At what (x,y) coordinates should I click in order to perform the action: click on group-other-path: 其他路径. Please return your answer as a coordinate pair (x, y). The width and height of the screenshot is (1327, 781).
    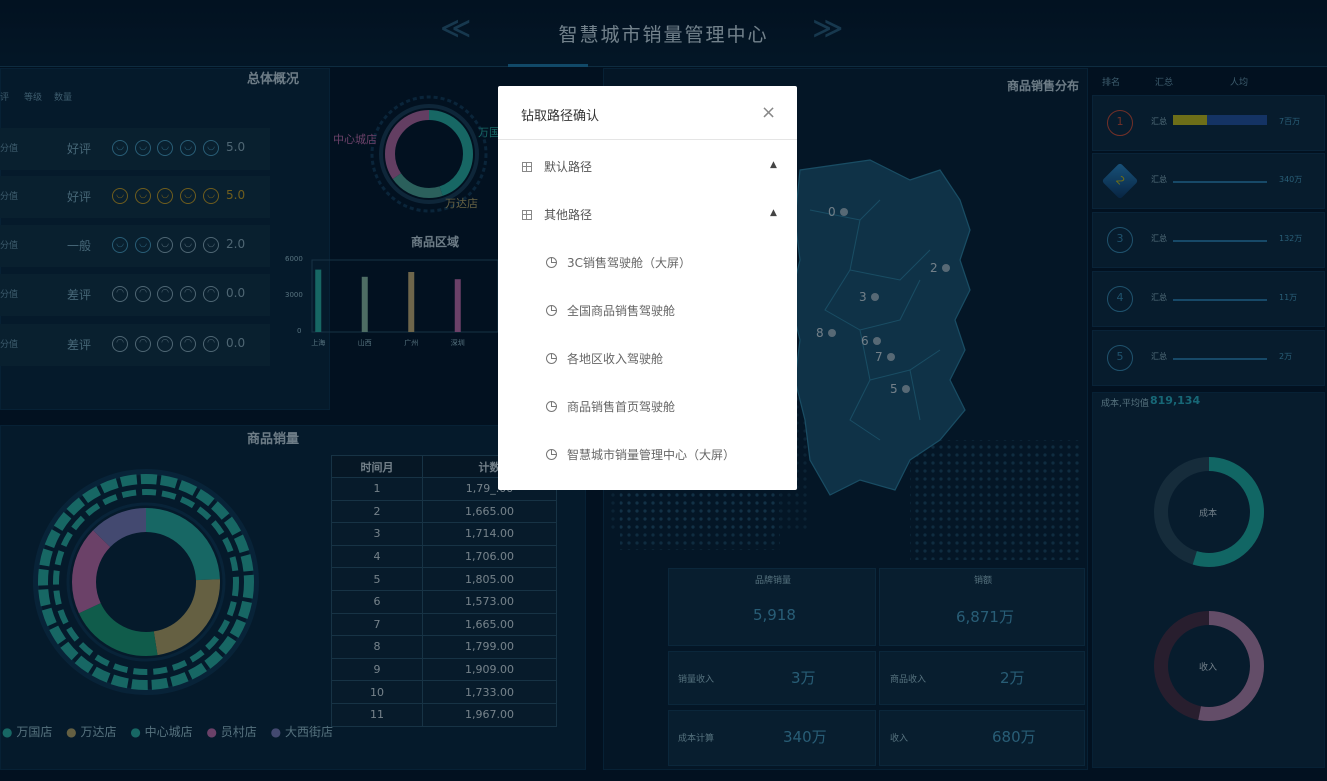
    Looking at the image, I should click on (557, 214).